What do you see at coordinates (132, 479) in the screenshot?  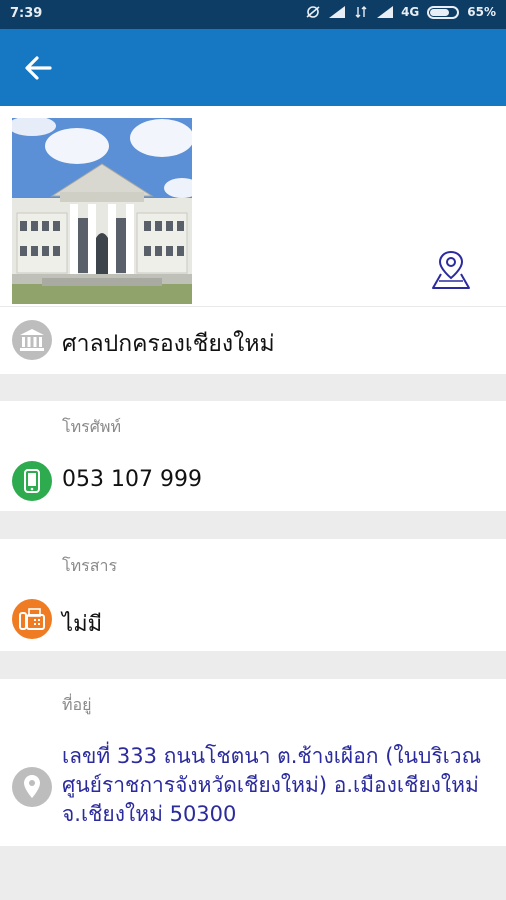 I see `phone-value: 053 107 999` at bounding box center [132, 479].